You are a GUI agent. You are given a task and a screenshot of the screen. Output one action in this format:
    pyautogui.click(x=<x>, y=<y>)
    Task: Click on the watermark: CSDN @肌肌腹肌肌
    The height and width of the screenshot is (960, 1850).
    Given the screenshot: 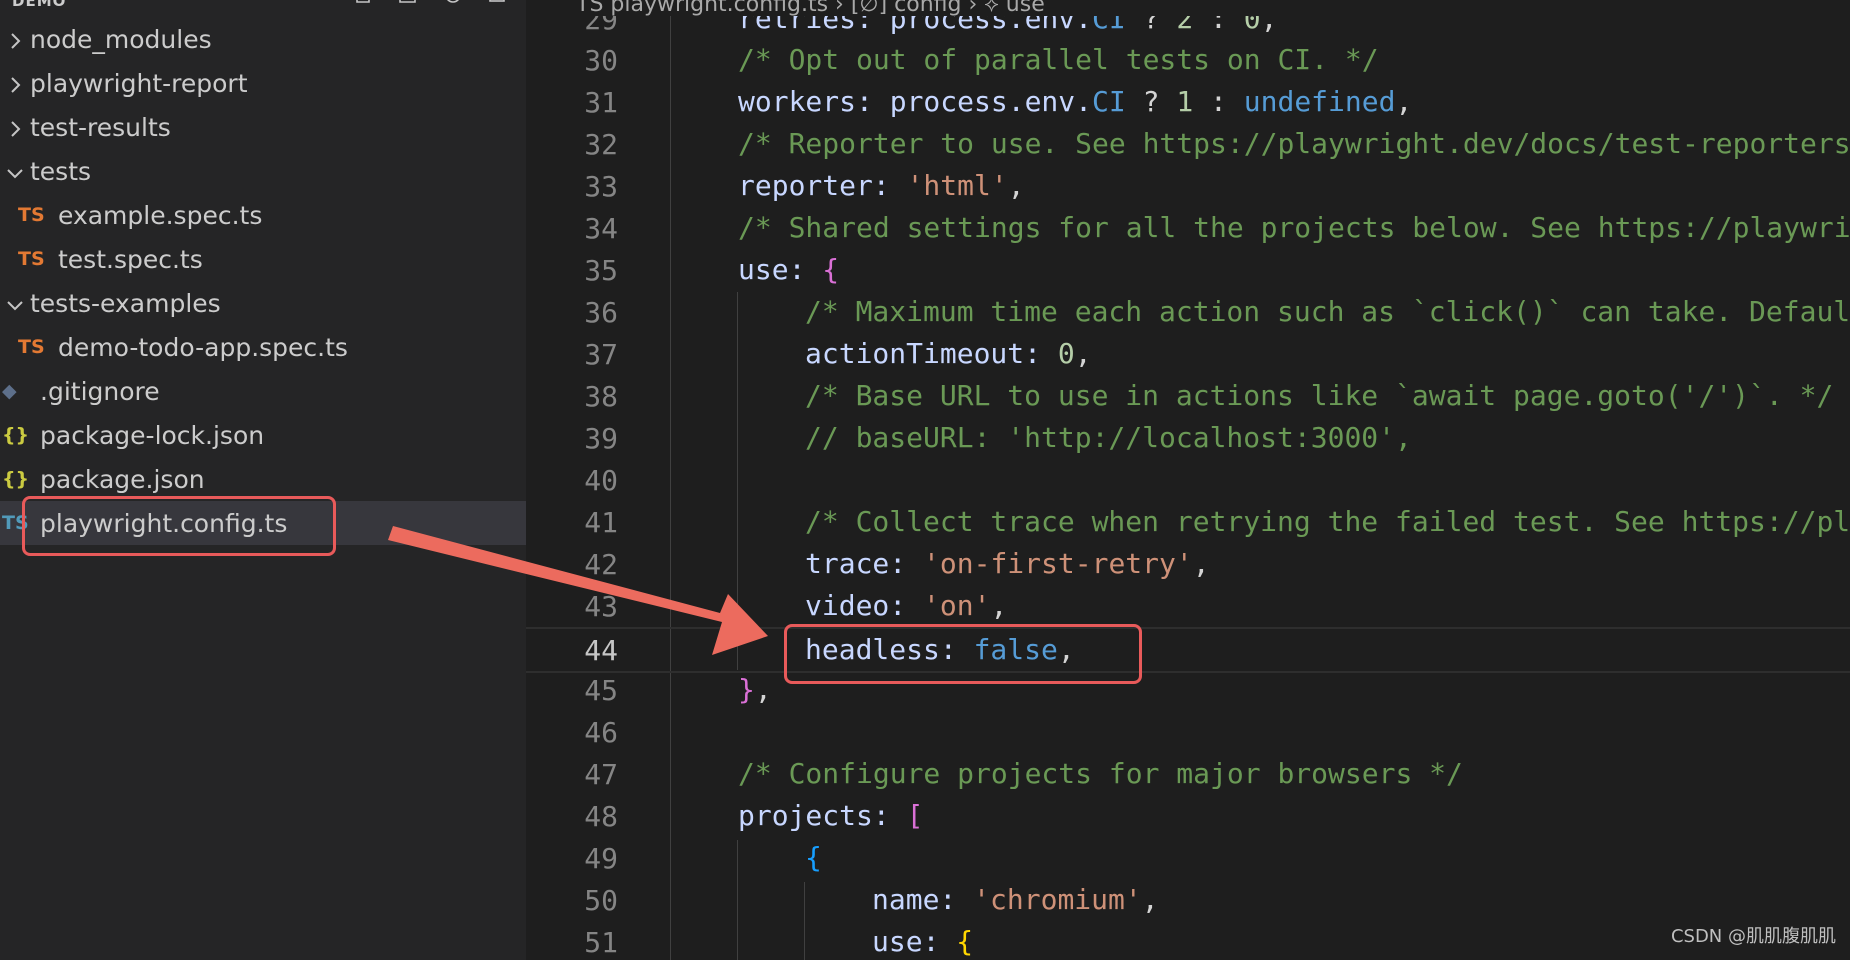 What is the action you would take?
    pyautogui.click(x=1753, y=936)
    